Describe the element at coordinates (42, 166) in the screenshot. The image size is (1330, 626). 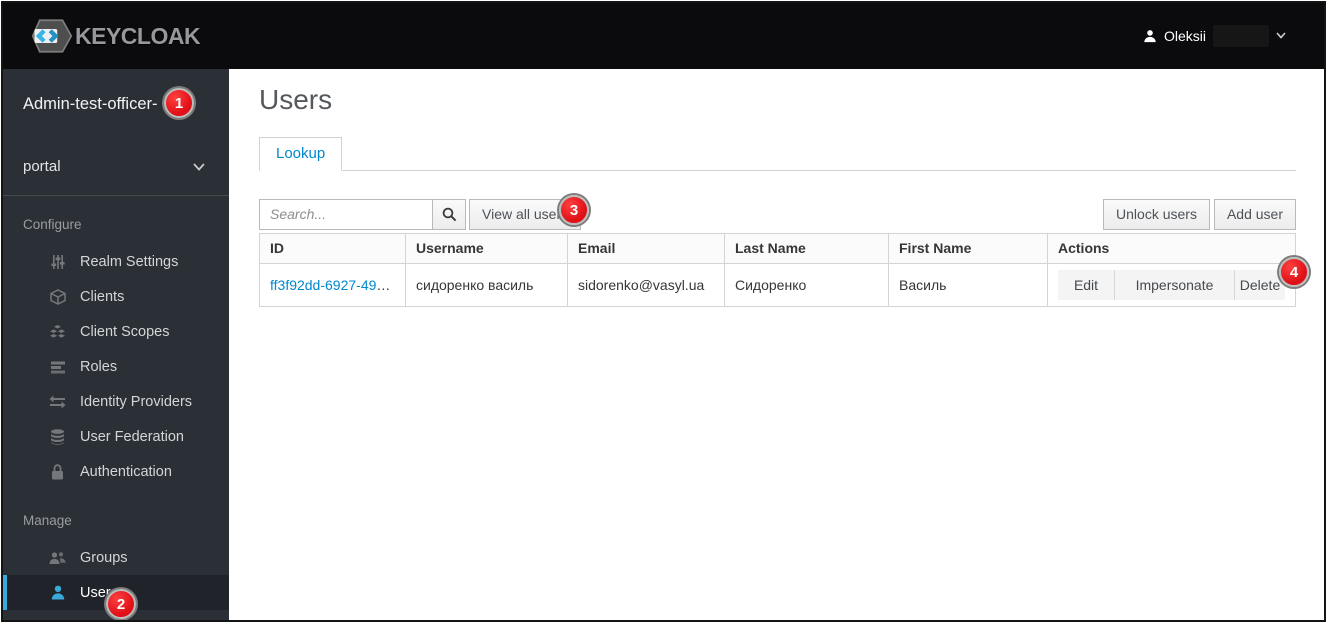
I see `realm-selector-value: portal` at that location.